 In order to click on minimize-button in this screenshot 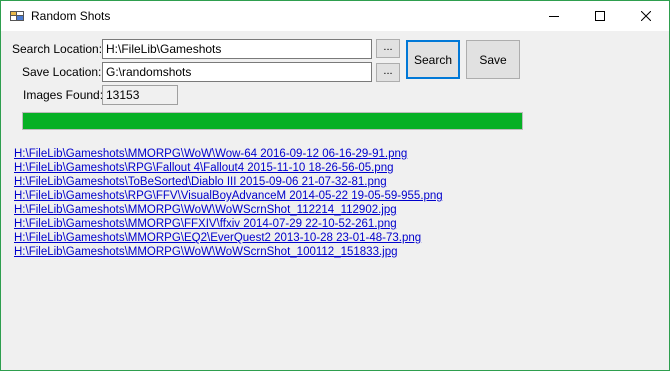, I will do `click(554, 16)`.